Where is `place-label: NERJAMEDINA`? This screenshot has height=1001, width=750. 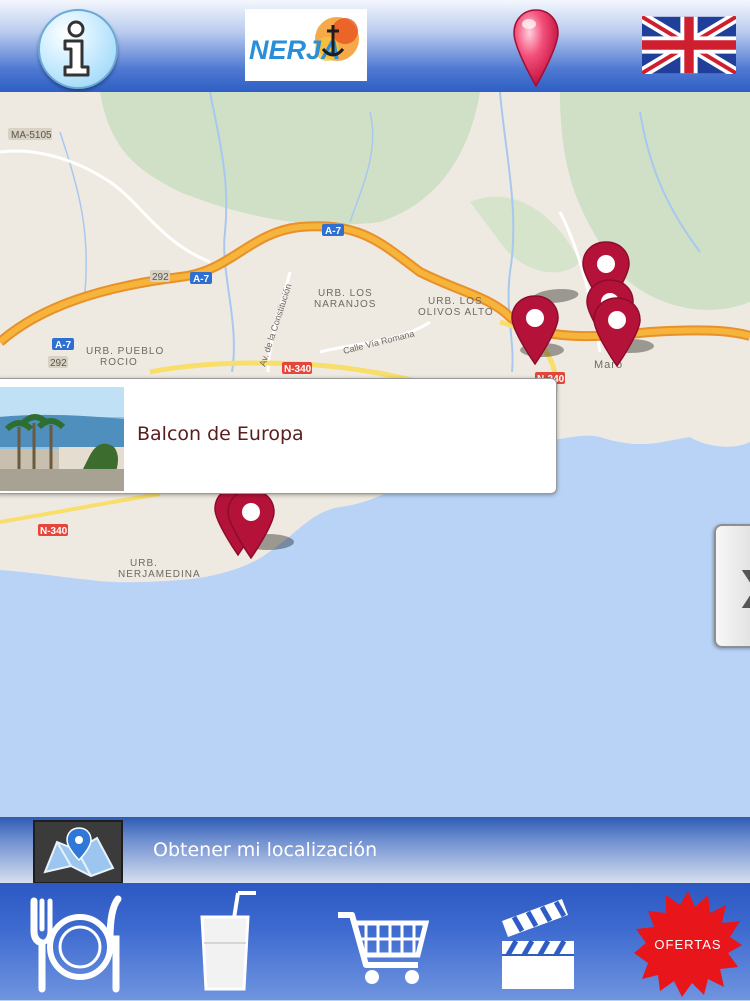 place-label: NERJAMEDINA is located at coordinates (159, 574).